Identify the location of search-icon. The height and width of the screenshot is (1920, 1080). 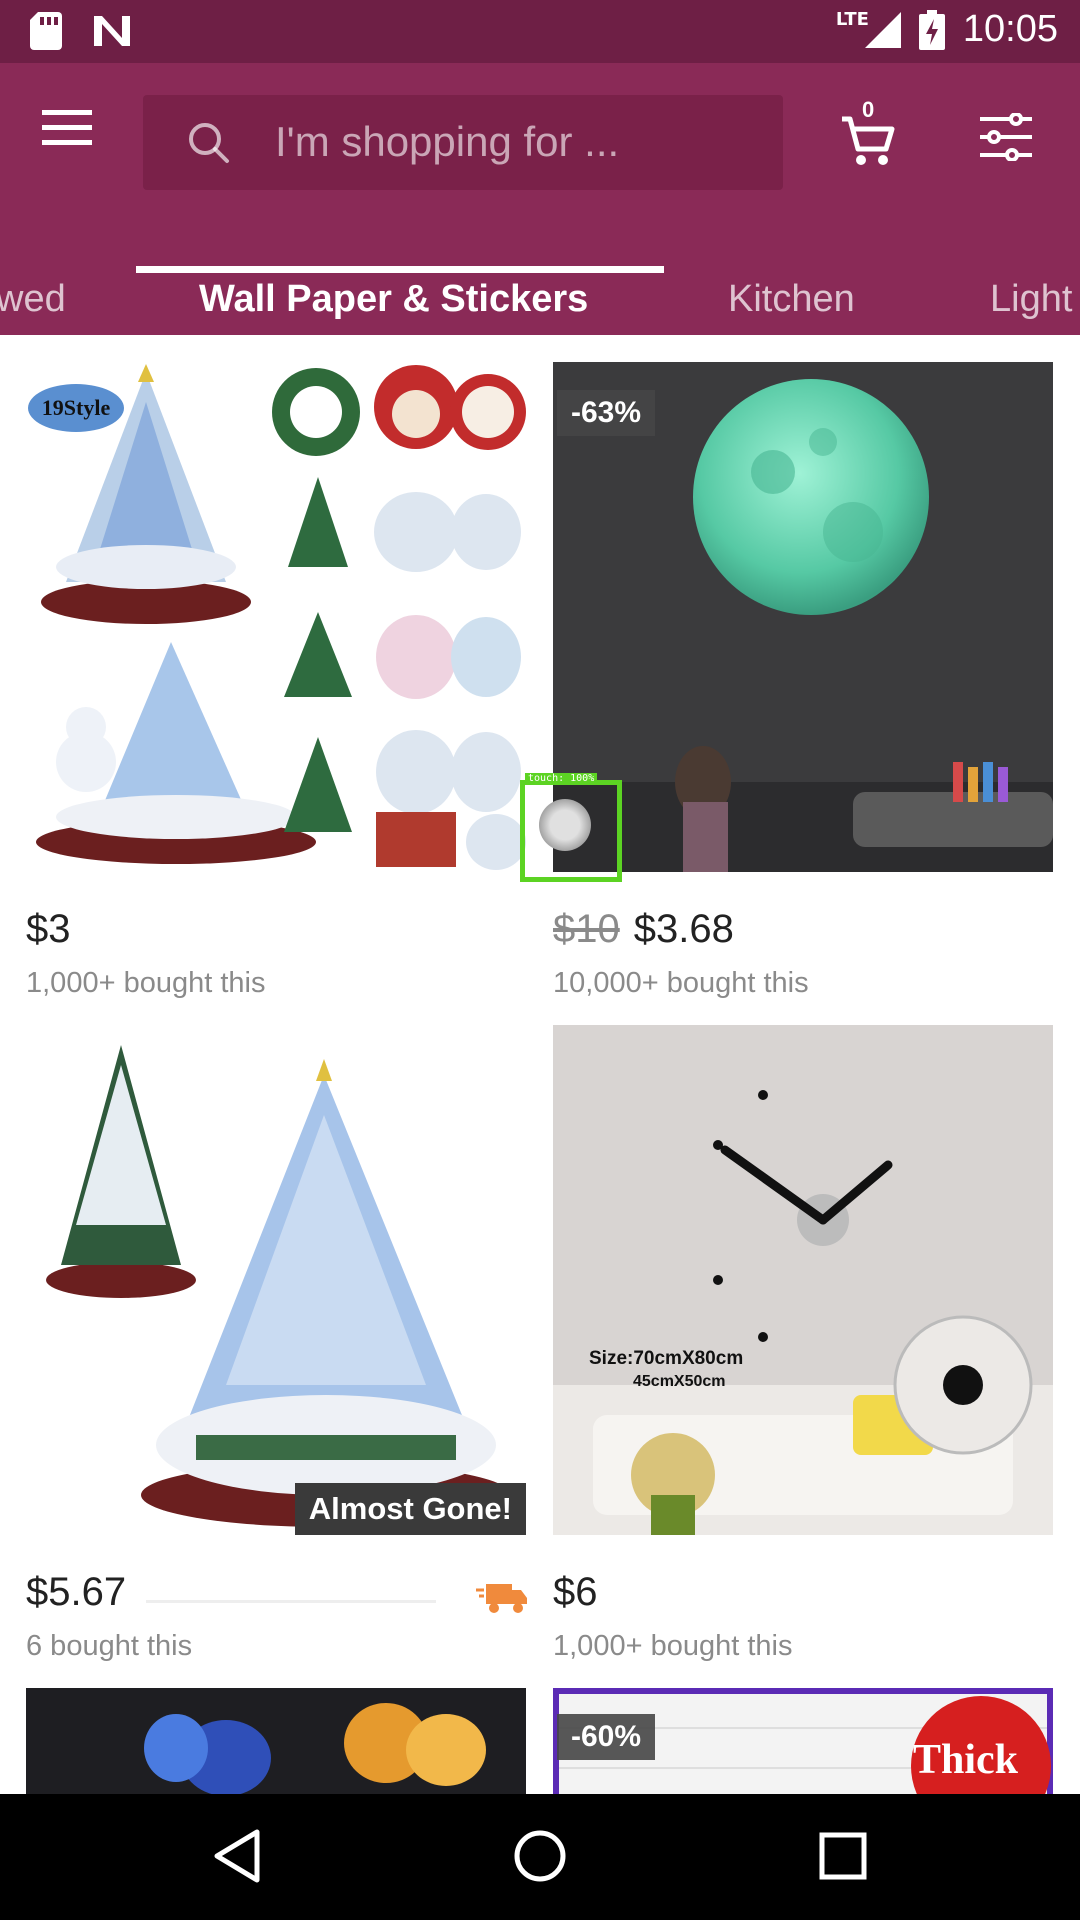
(209, 143).